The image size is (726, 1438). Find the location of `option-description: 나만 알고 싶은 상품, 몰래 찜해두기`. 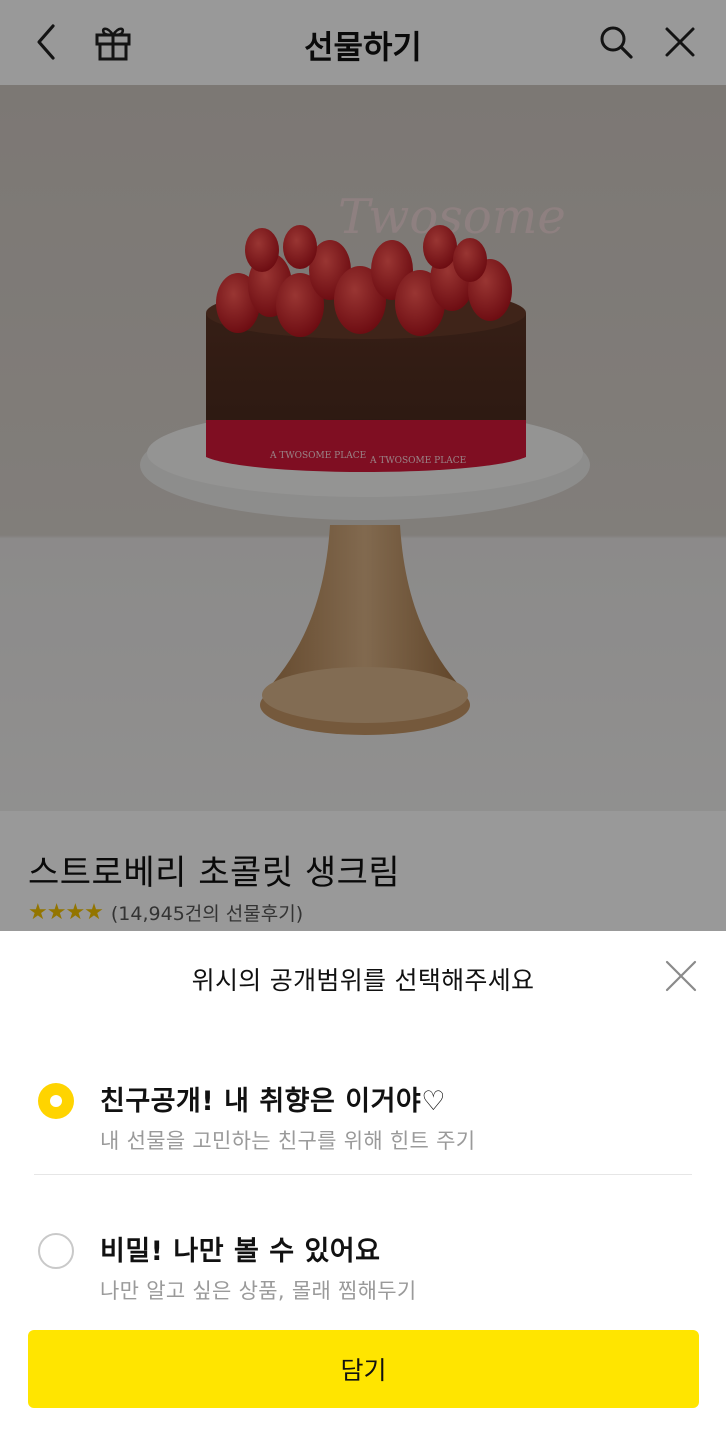

option-description: 나만 알고 싶은 상품, 몰래 찜해두기 is located at coordinates (258, 1291).